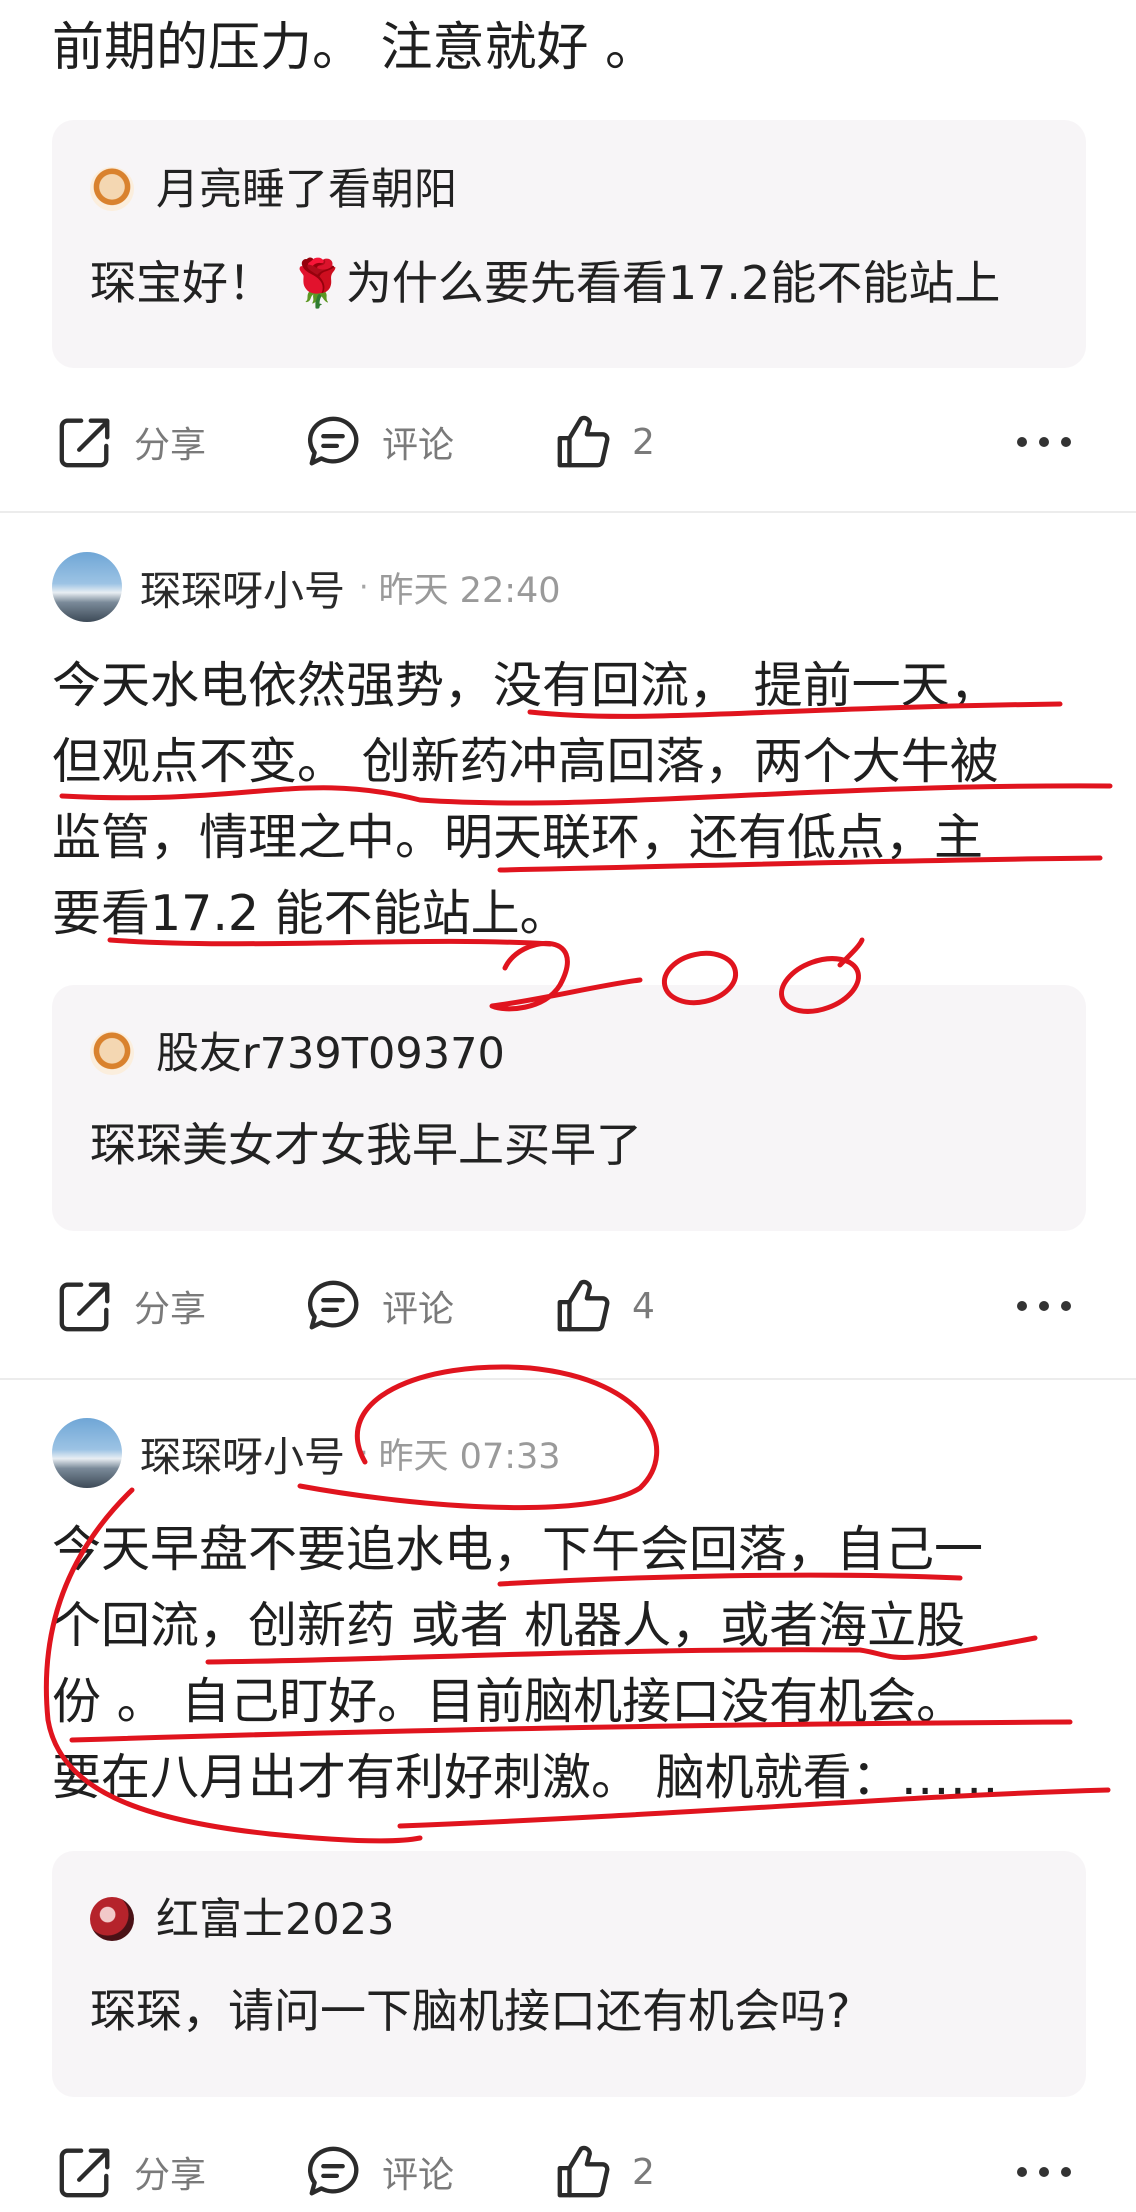 The width and height of the screenshot is (1136, 2212). Describe the element at coordinates (469, 590) in the screenshot. I see `post-time: 昨天 22:40` at that location.